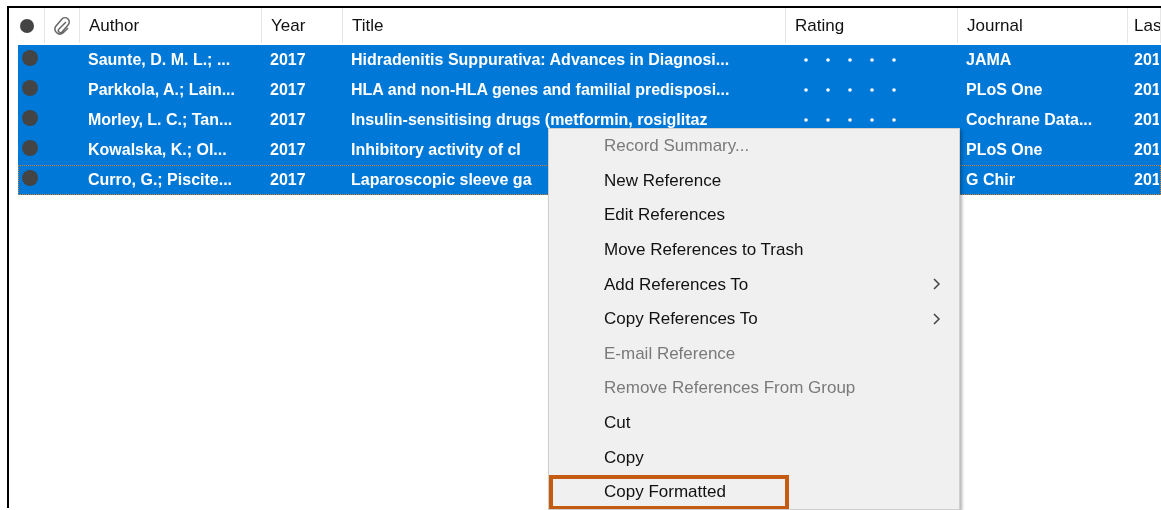 This screenshot has height=510, width=1161. Describe the element at coordinates (990, 180) in the screenshot. I see `table-cell: G Chir` at that location.